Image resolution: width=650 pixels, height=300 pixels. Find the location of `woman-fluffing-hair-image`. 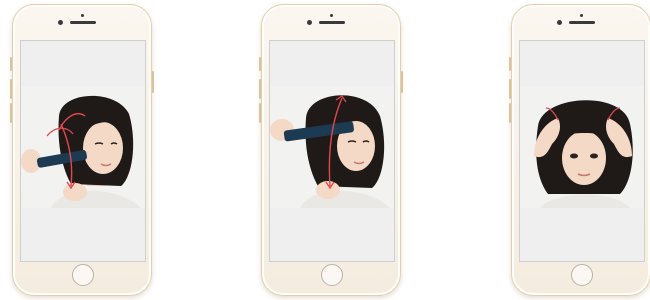

woman-fluffing-hair-image is located at coordinates (582, 147).